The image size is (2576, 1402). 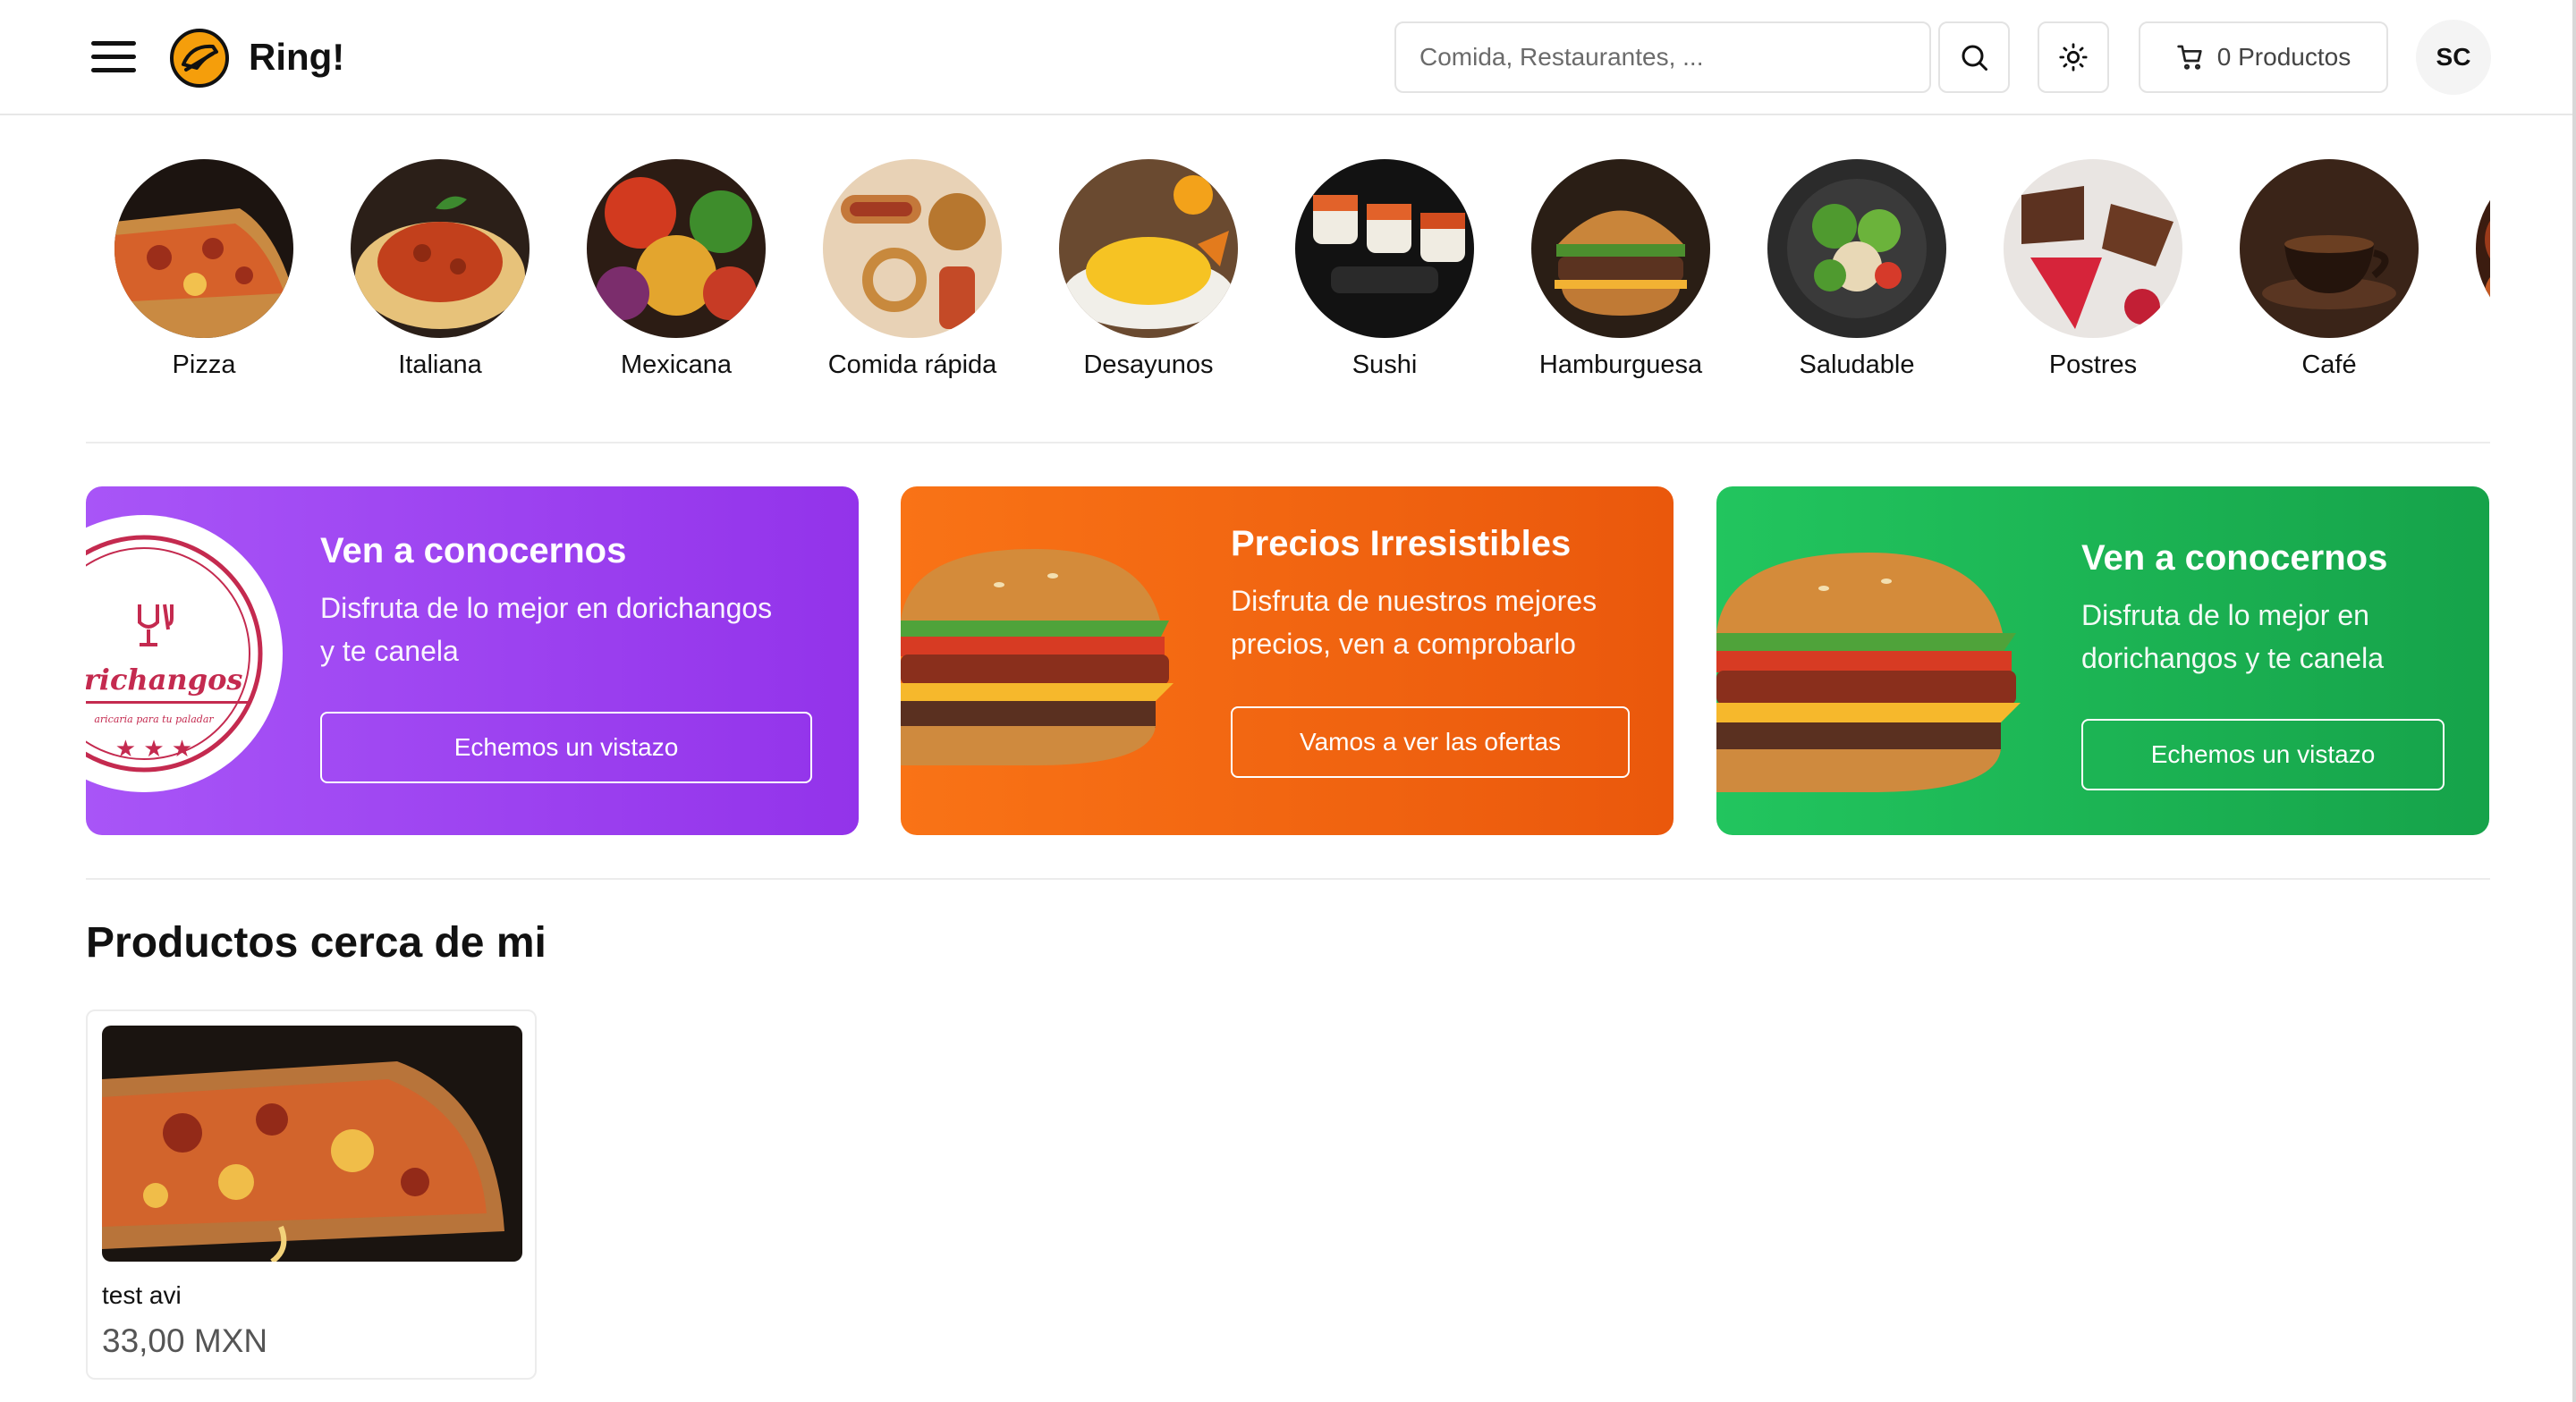 I want to click on logo-subtext: aricaria para tu paladar, so click(x=154, y=719).